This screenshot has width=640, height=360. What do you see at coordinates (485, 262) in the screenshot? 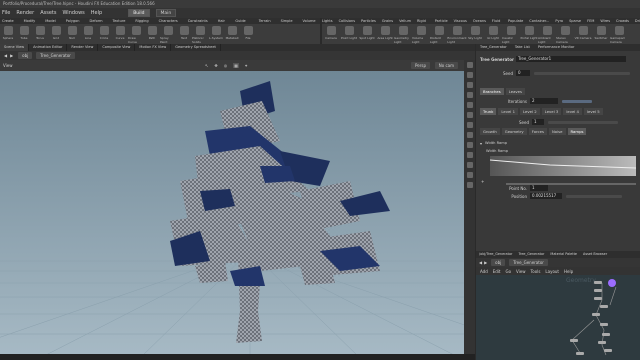
I see `net-forward-icon: ▶` at bounding box center [485, 262].